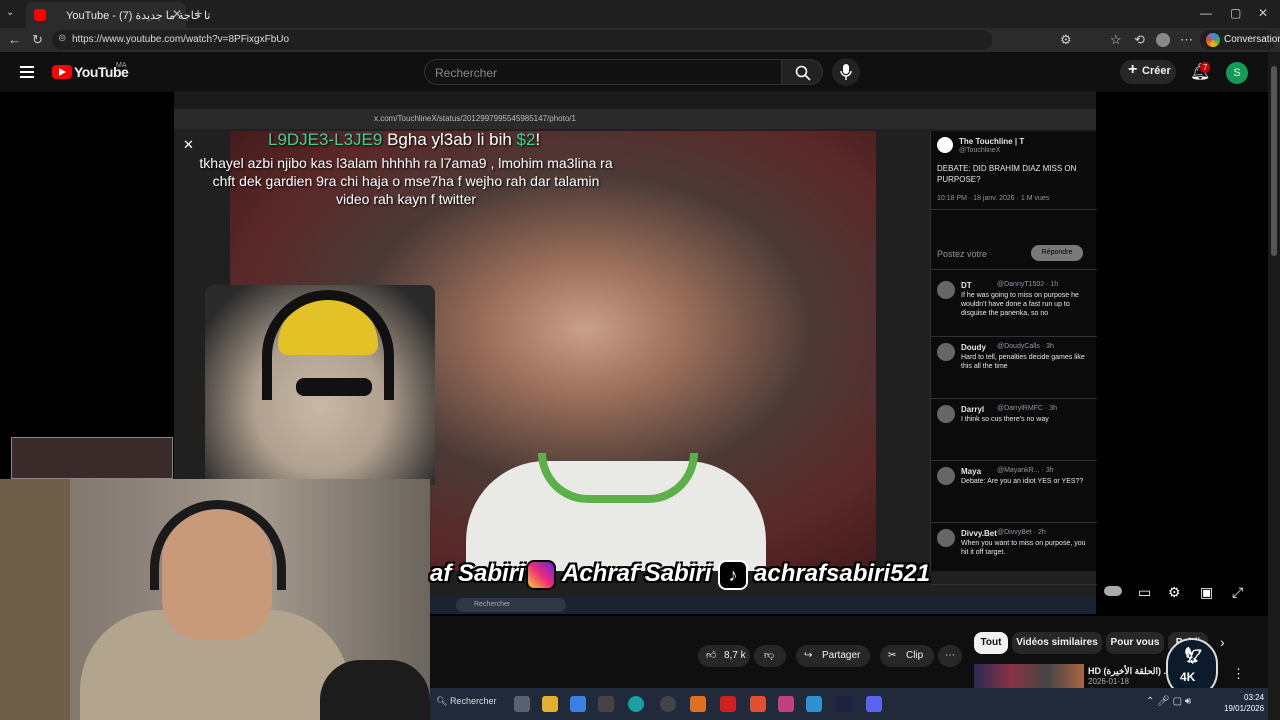 The width and height of the screenshot is (1280, 720). Describe the element at coordinates (1057, 643) in the screenshot. I see `chip-related: Vidéos similaires` at that location.